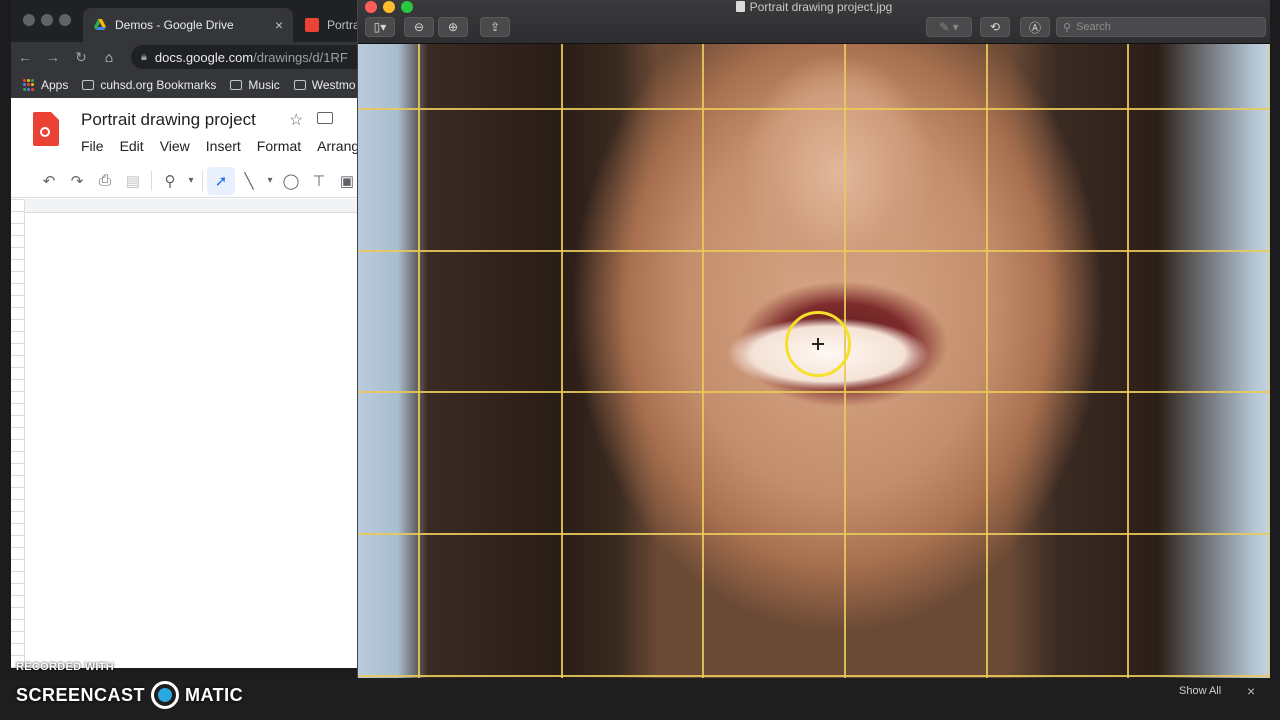 This screenshot has width=1280, height=720. What do you see at coordinates (279, 25) in the screenshot?
I see `close-tab-icon: ×` at bounding box center [279, 25].